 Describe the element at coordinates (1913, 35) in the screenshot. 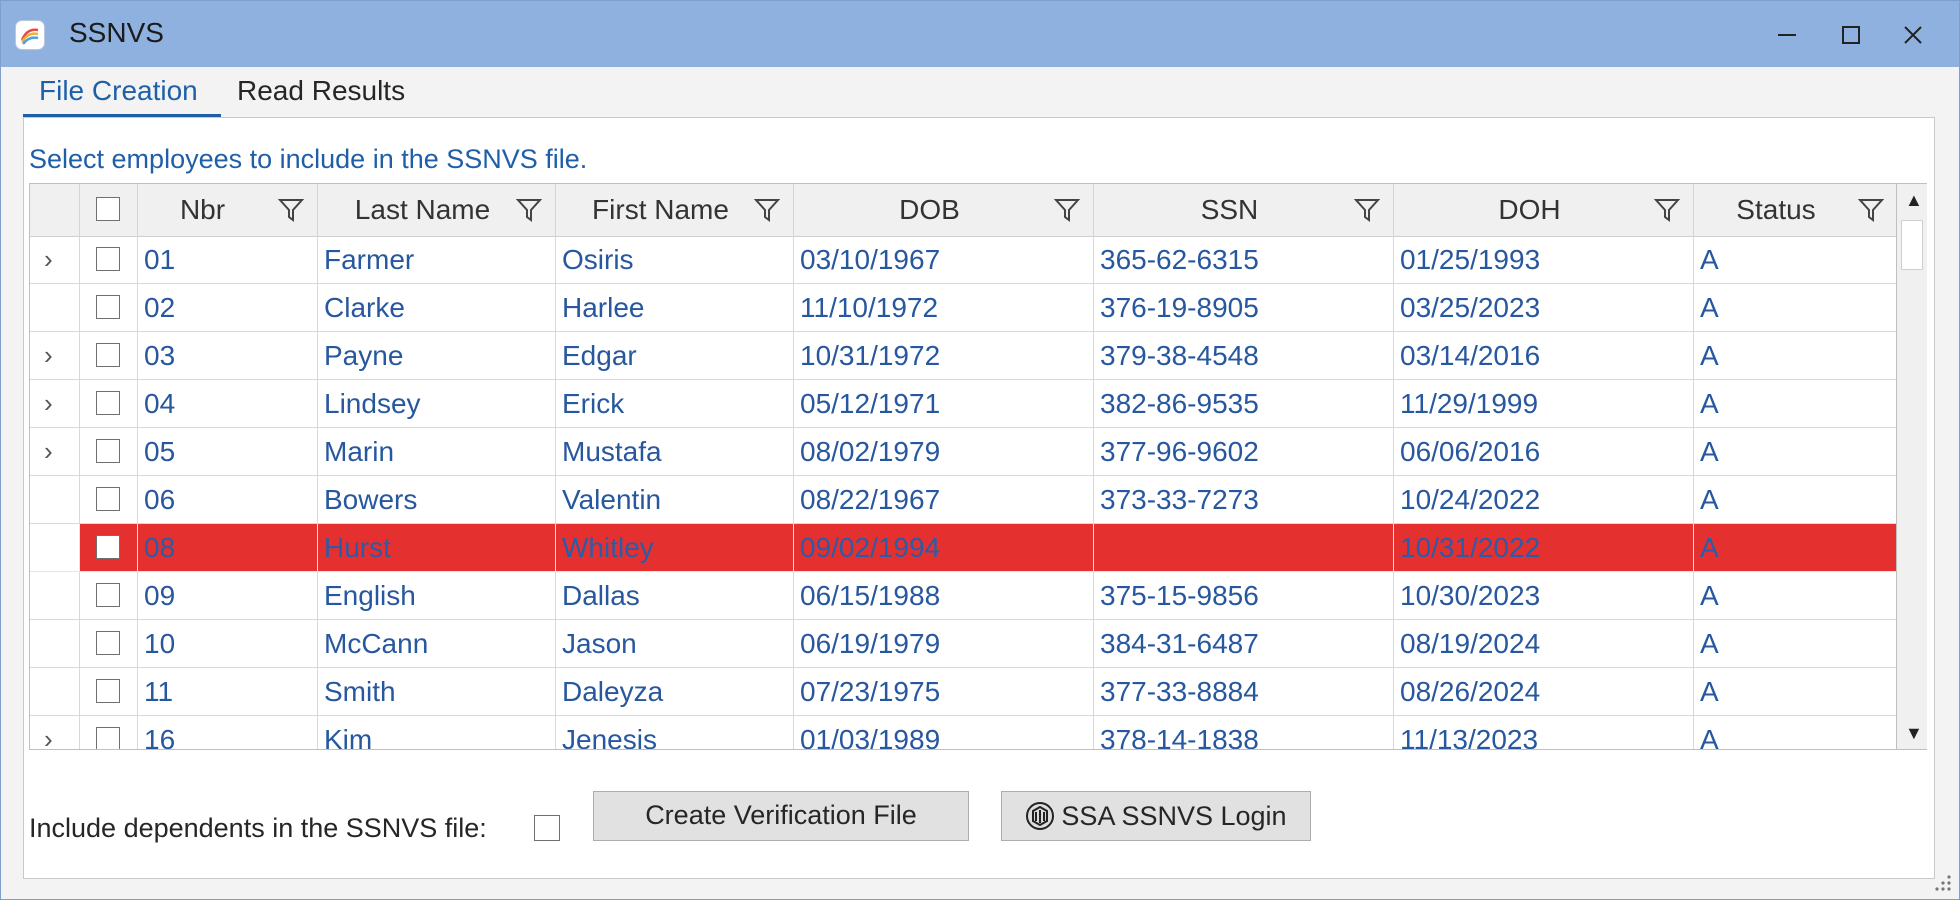

I see `close-button` at that location.